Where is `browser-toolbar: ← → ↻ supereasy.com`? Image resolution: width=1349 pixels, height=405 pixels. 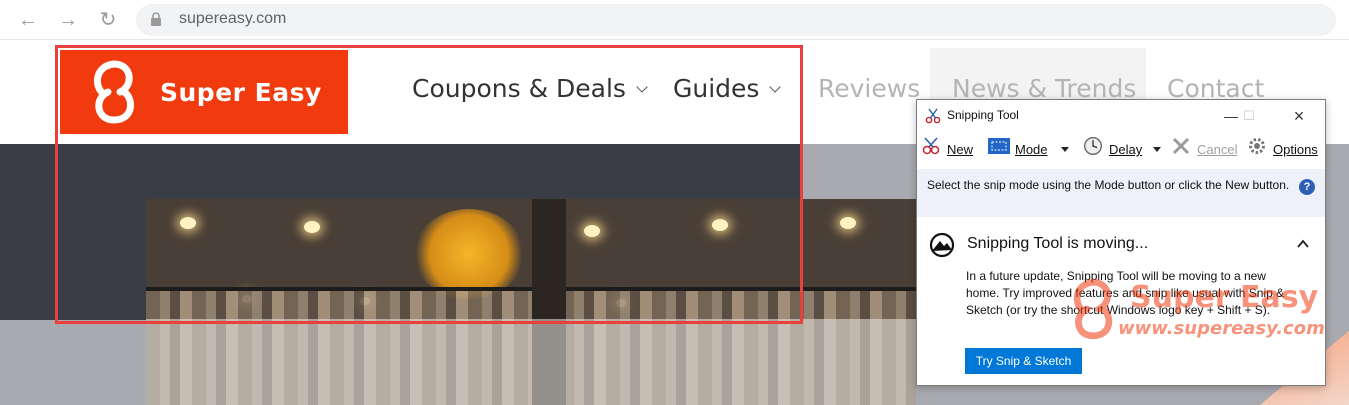
browser-toolbar: ← → ↻ supereasy.com is located at coordinates (674, 20).